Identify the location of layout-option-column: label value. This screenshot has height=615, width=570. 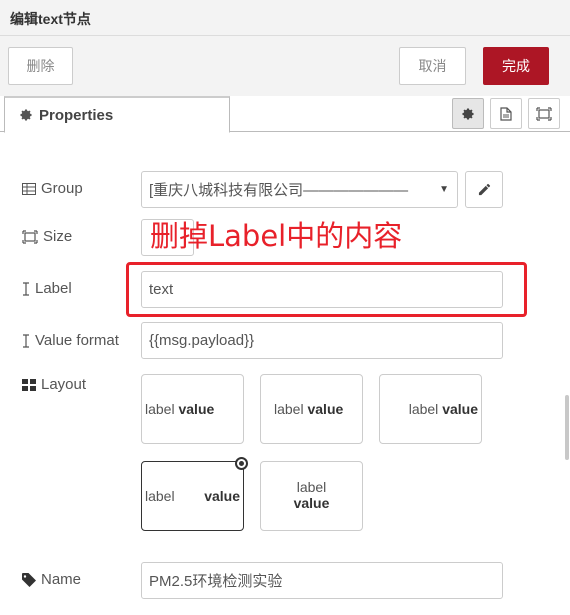
(311, 496).